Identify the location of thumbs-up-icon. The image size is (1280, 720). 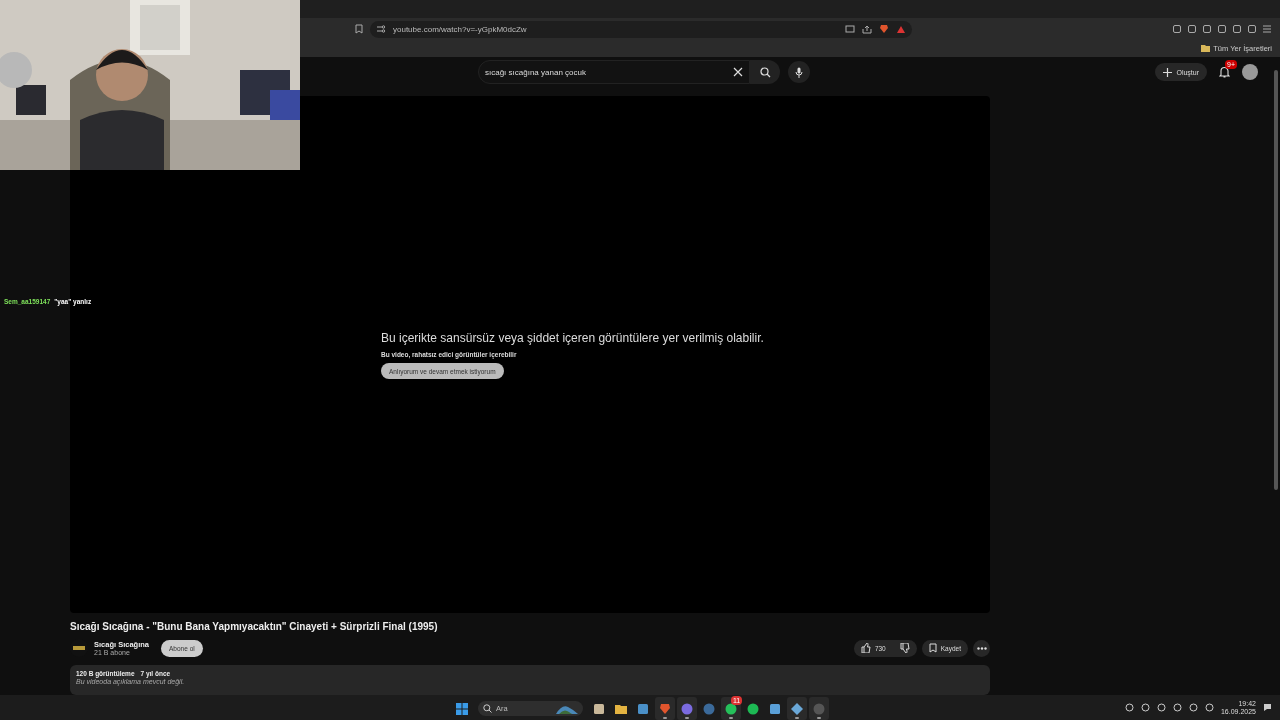
(865, 648).